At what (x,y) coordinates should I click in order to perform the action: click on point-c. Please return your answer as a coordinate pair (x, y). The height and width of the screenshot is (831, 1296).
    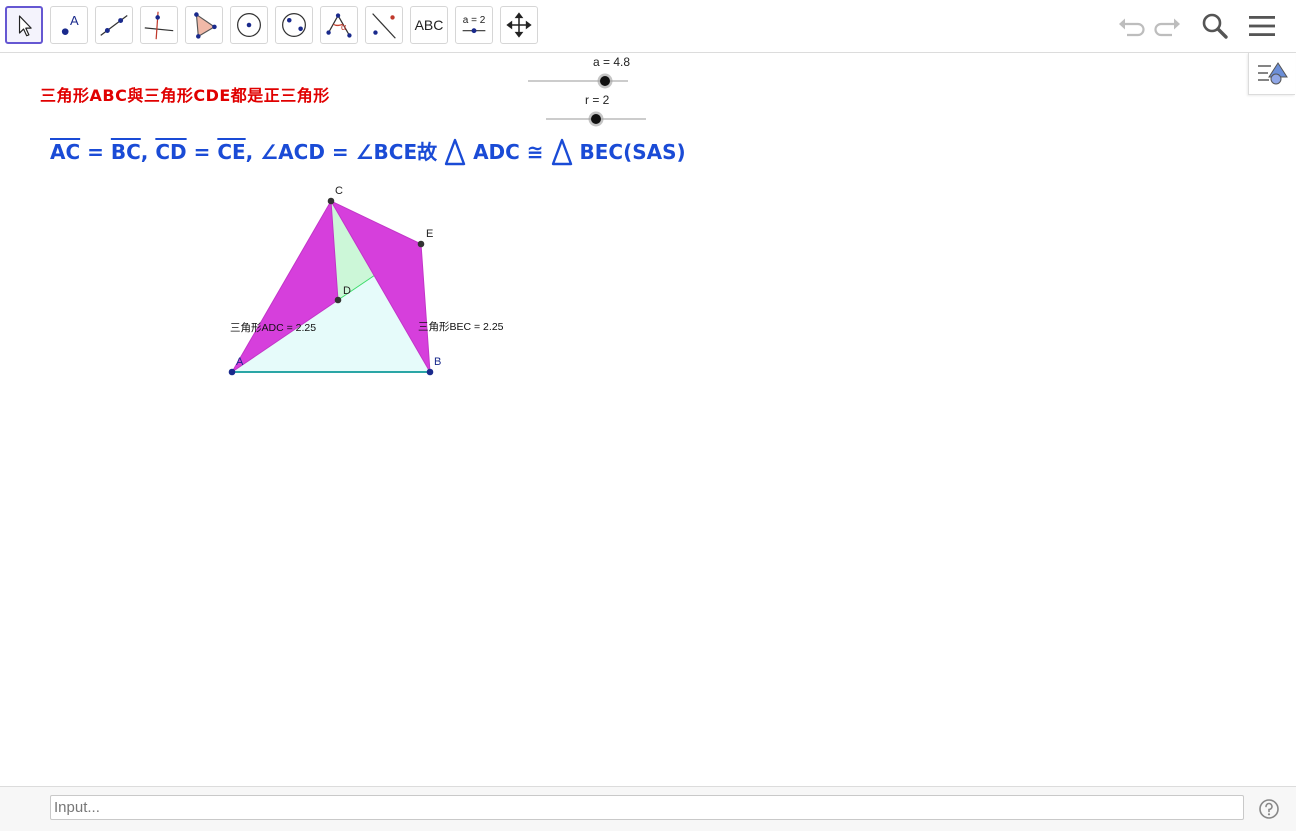
    Looking at the image, I should click on (331, 201).